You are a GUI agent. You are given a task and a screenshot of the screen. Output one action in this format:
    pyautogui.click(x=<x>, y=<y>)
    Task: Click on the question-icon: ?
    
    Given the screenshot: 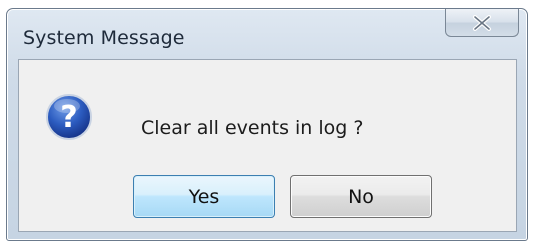 What is the action you would take?
    pyautogui.click(x=69, y=117)
    